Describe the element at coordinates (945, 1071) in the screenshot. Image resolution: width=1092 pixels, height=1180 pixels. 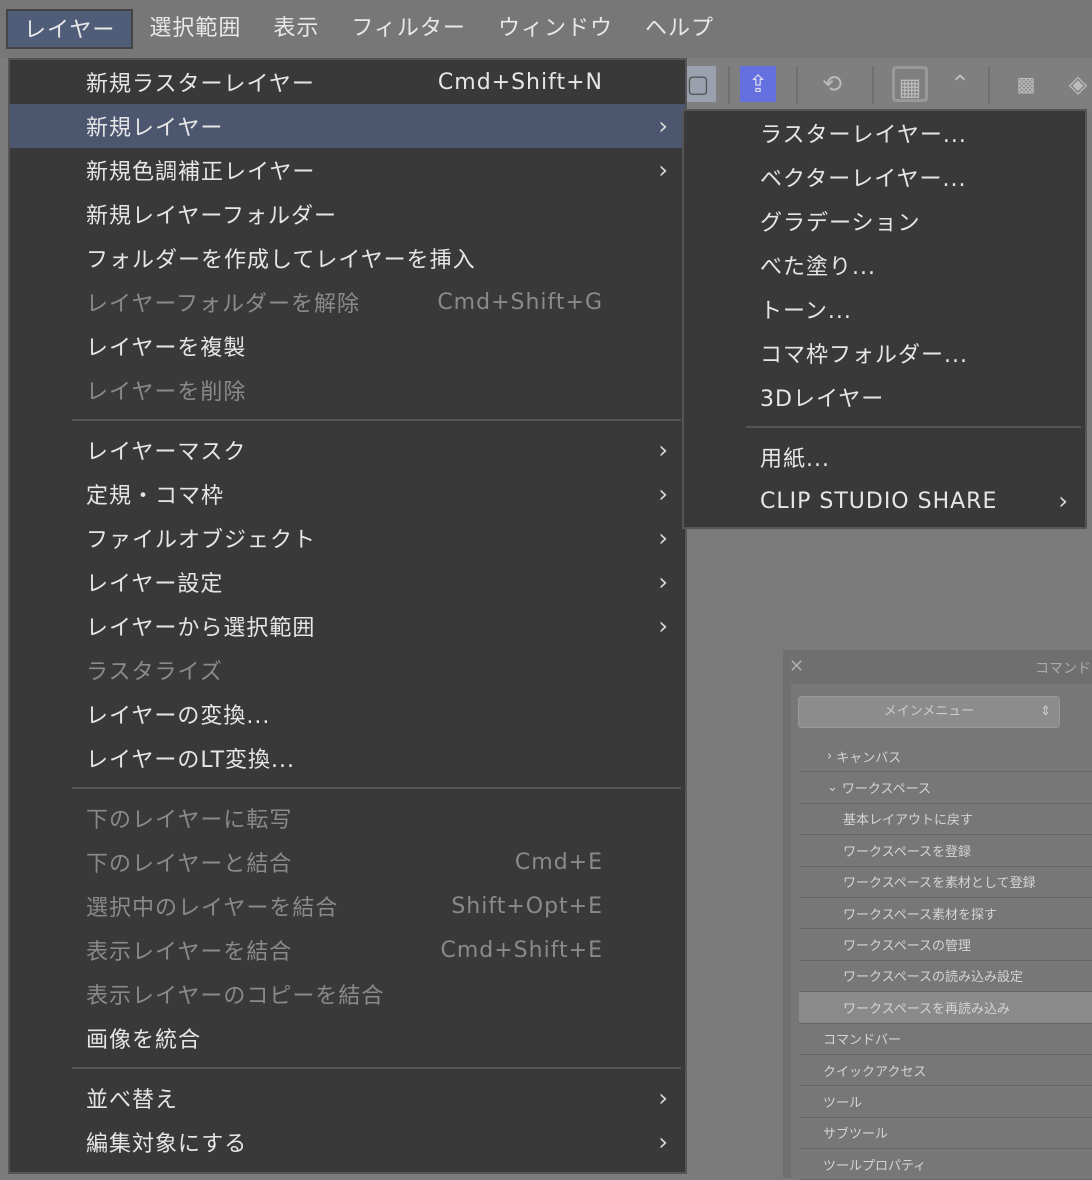
I see `command-list-item: クイックアクセス` at that location.